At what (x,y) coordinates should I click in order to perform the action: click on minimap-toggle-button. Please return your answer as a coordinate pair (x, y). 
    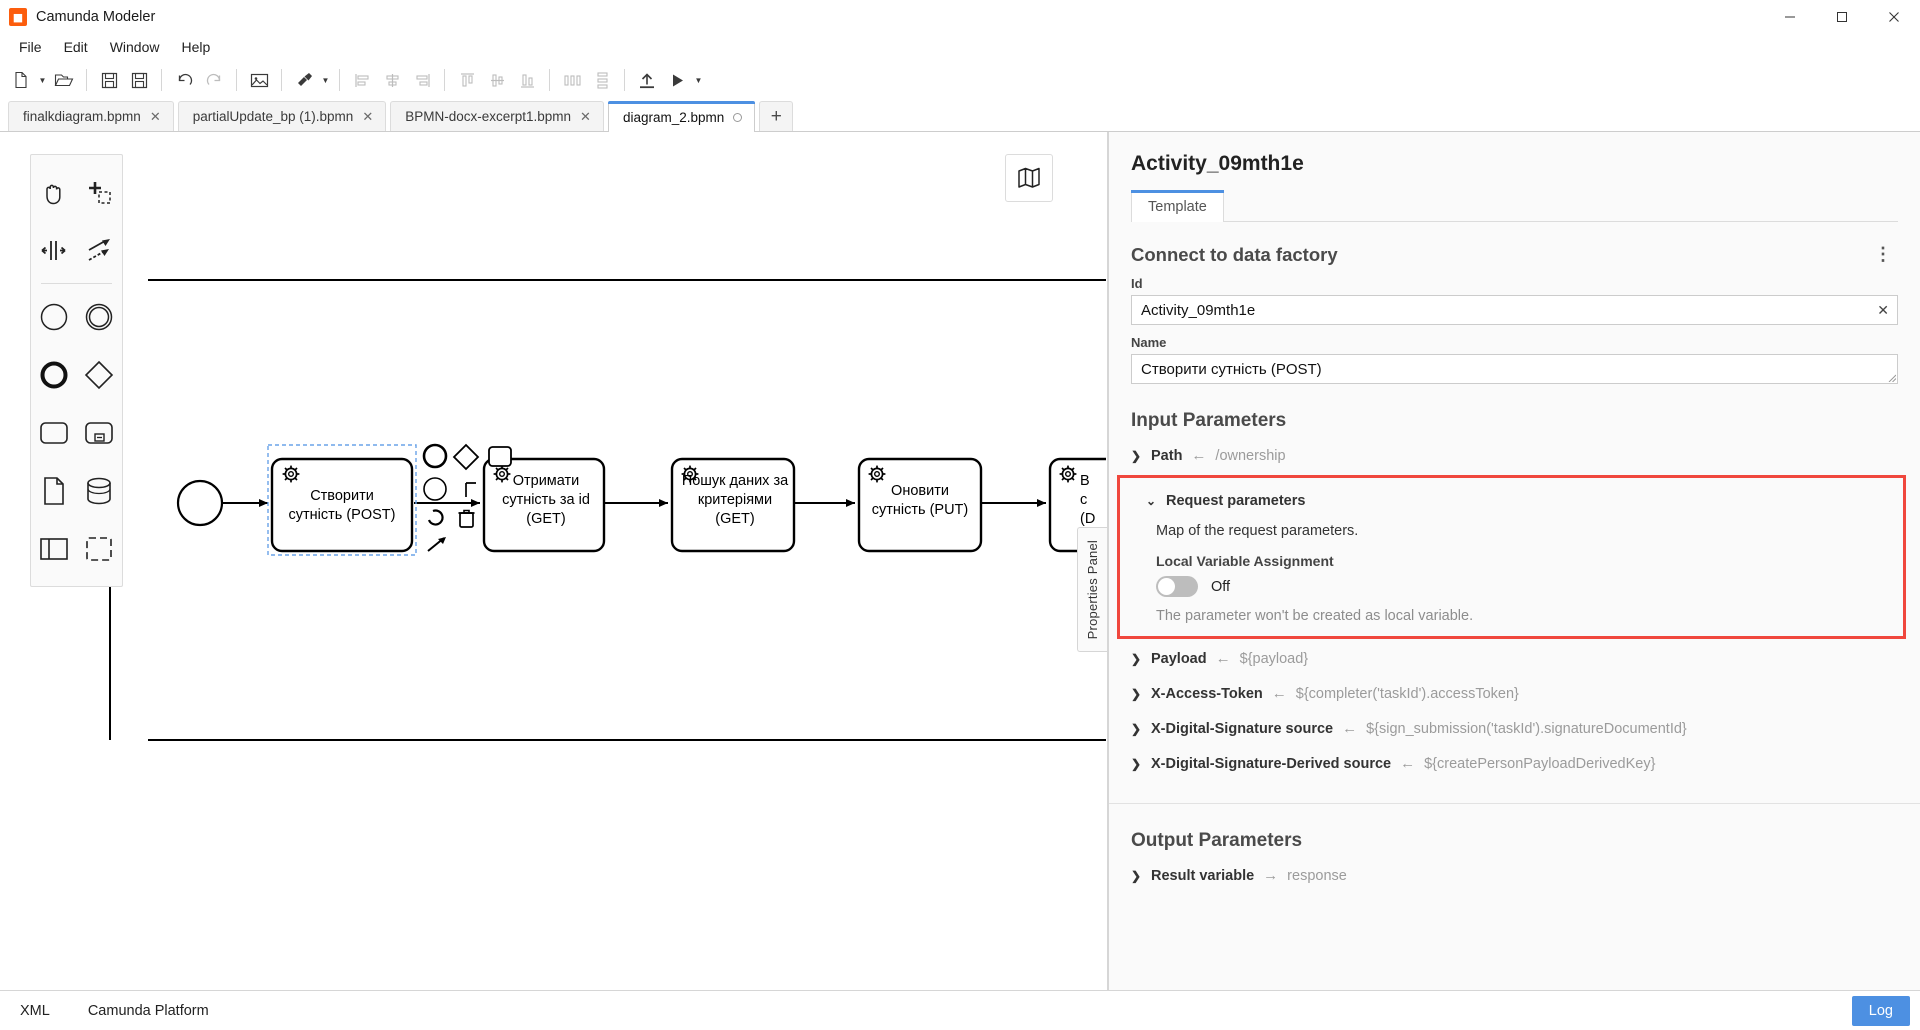
    Looking at the image, I should click on (1029, 178).